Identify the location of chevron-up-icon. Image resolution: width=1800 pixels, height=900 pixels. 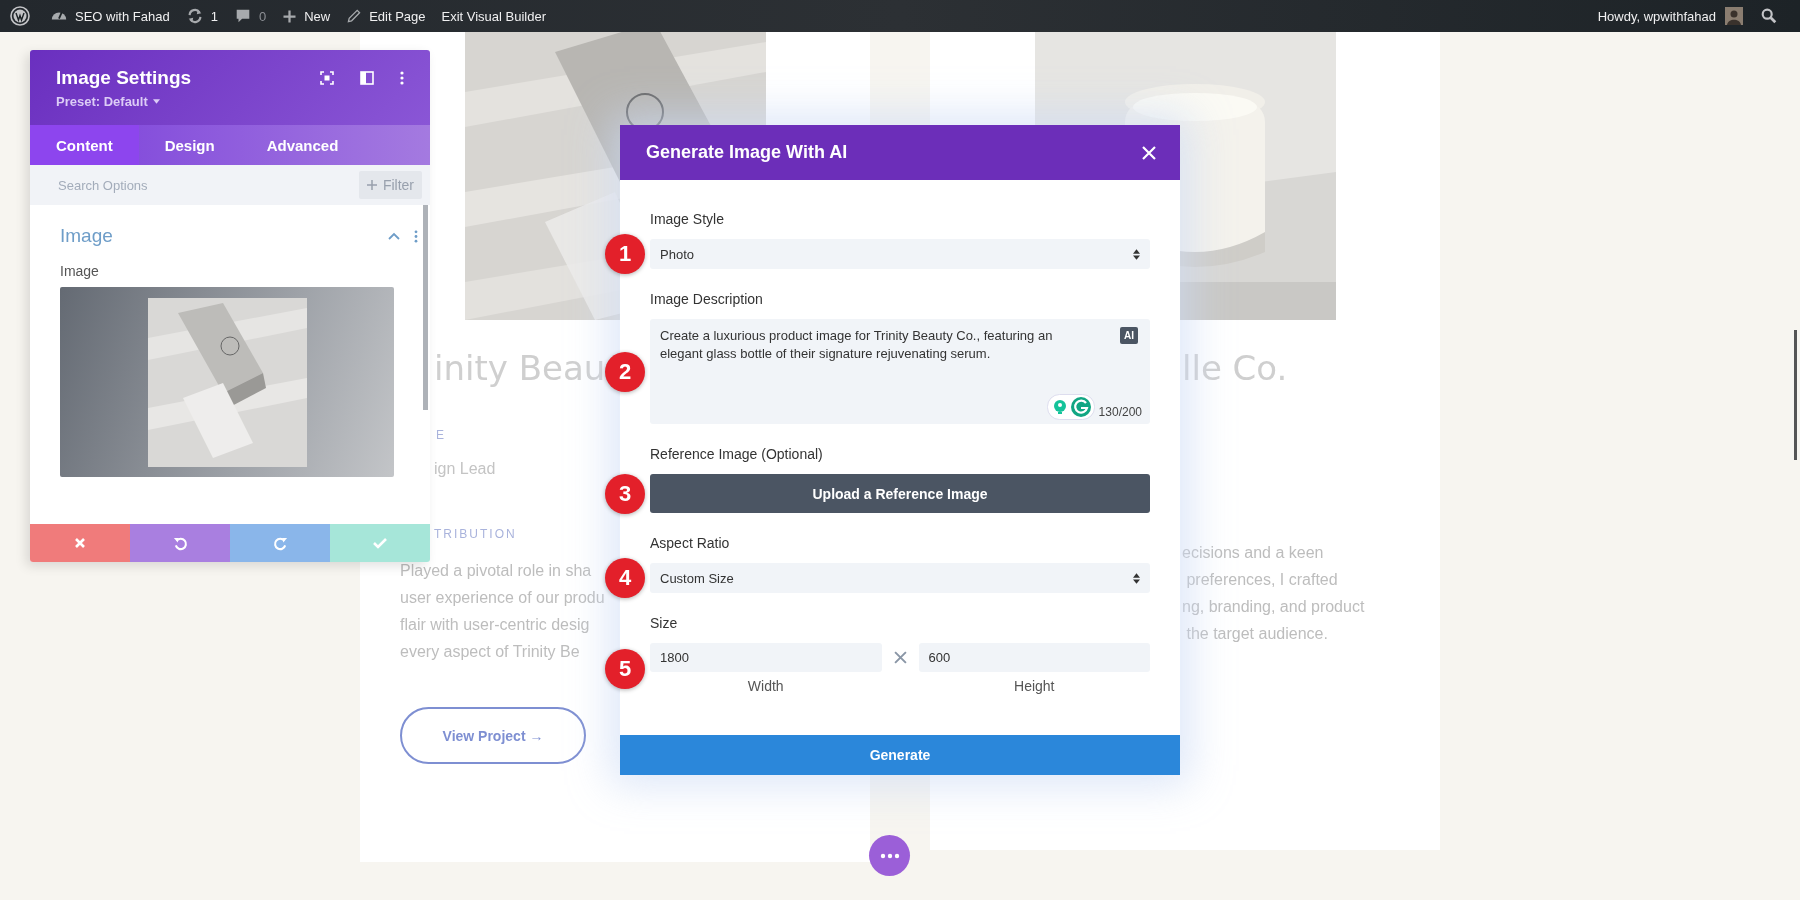
(394, 236).